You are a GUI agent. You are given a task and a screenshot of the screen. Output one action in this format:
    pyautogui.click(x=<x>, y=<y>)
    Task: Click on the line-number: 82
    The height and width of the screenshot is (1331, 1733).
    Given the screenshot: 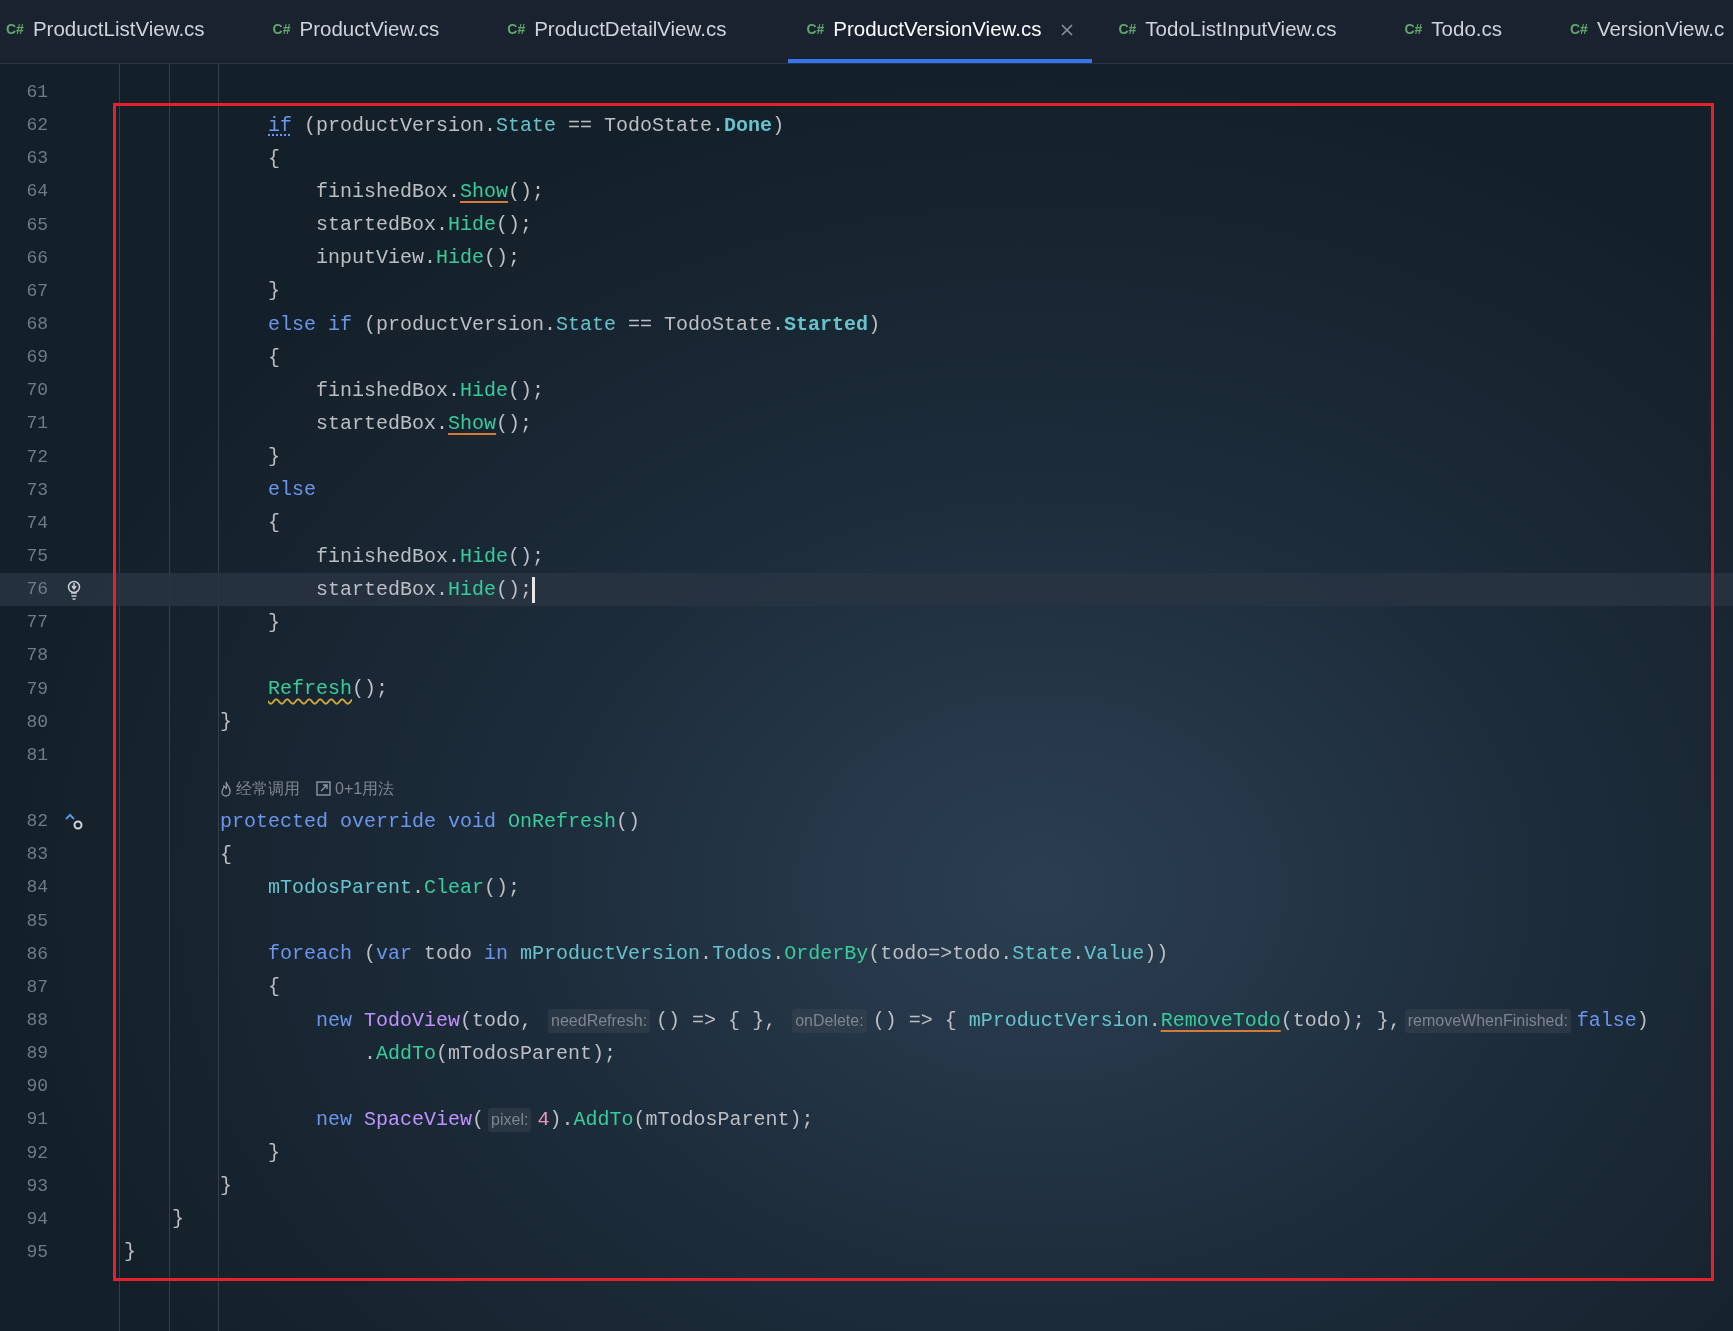 What is the action you would take?
    pyautogui.click(x=36, y=822)
    